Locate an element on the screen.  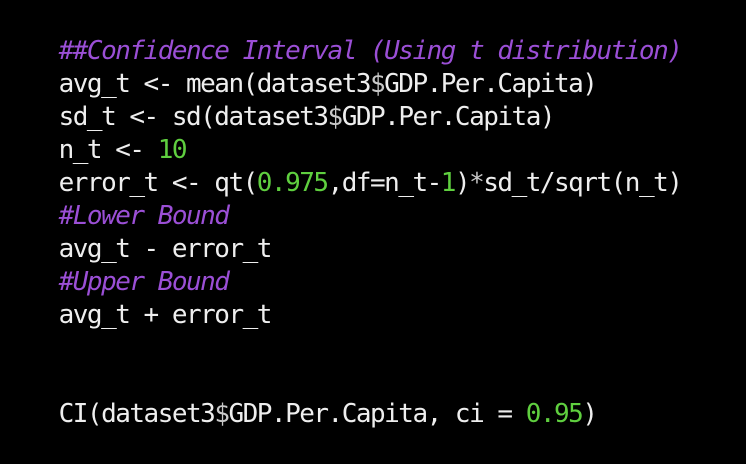
multiply-operator: * is located at coordinates (477, 183).